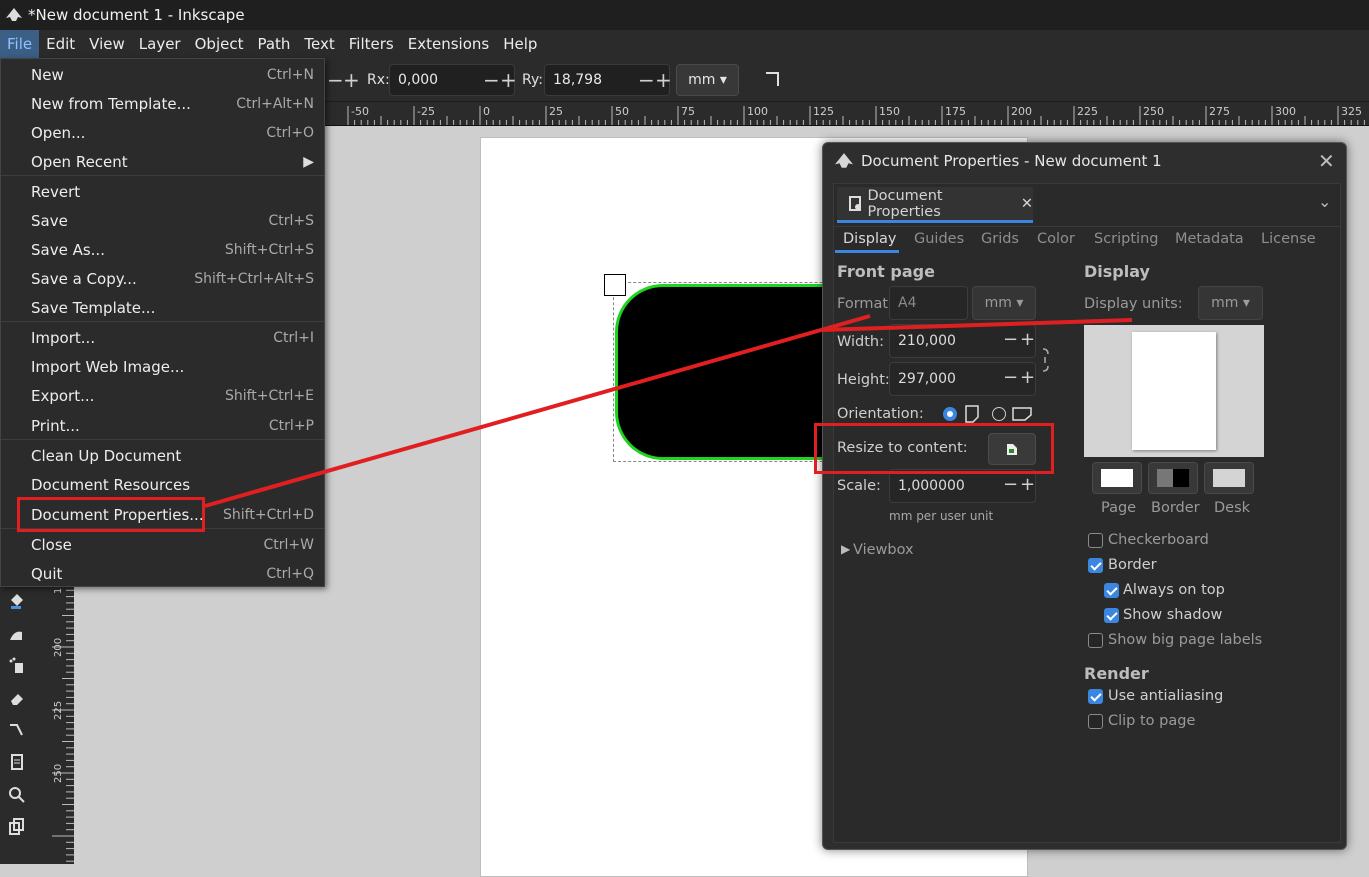  Describe the element at coordinates (927, 379) in the screenshot. I see `height-value: 297,000` at that location.